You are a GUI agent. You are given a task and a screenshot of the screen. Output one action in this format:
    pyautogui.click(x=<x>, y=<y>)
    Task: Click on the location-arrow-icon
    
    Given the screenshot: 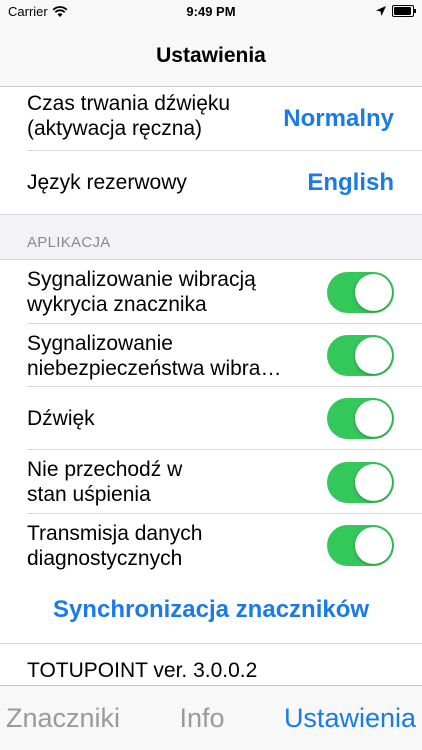 What is the action you would take?
    pyautogui.click(x=381, y=11)
    